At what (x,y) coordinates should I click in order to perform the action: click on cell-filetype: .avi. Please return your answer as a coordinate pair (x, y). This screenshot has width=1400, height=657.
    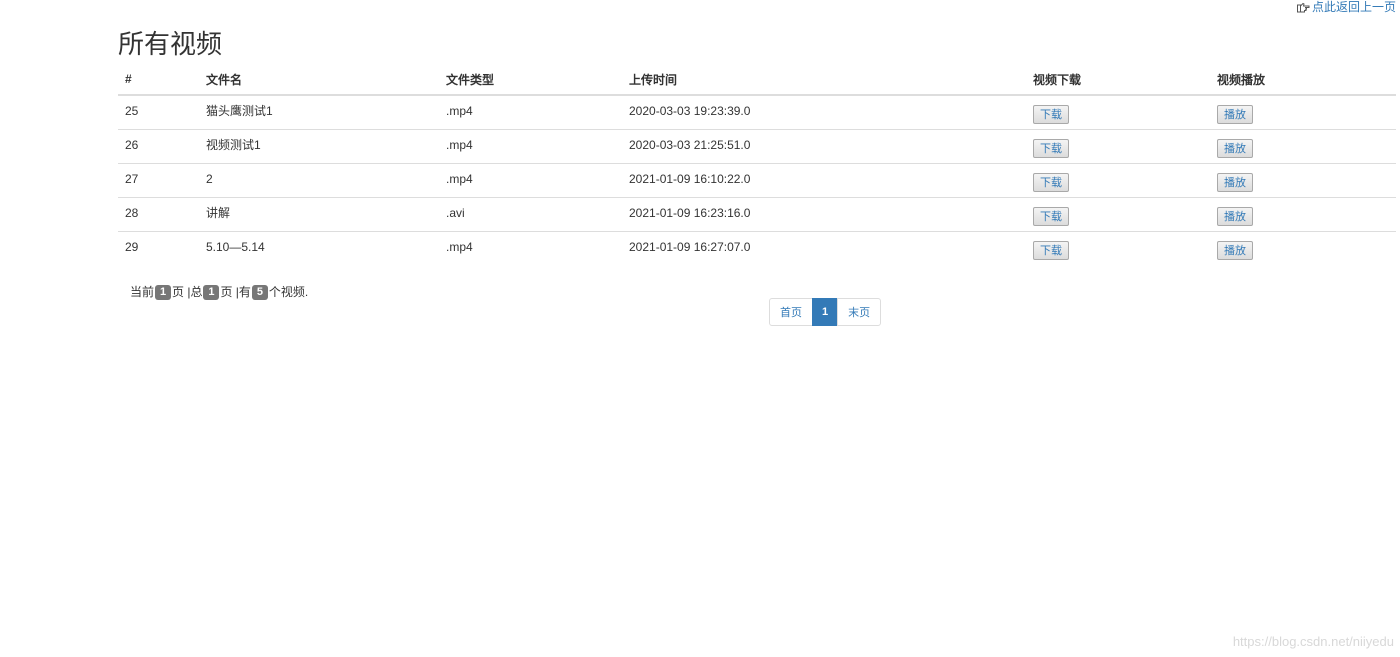
    Looking at the image, I should click on (530, 214).